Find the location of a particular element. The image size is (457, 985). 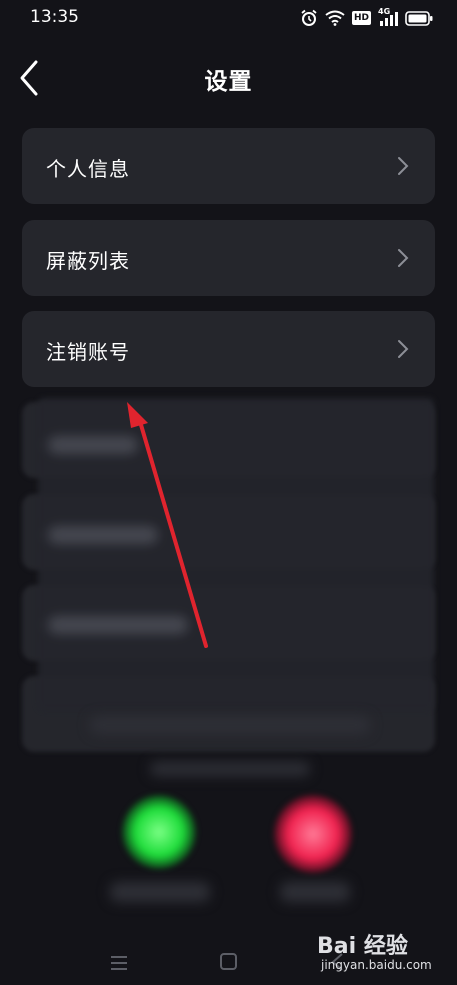

watermark-url: jingyan.baidu.com is located at coordinates (376, 965).